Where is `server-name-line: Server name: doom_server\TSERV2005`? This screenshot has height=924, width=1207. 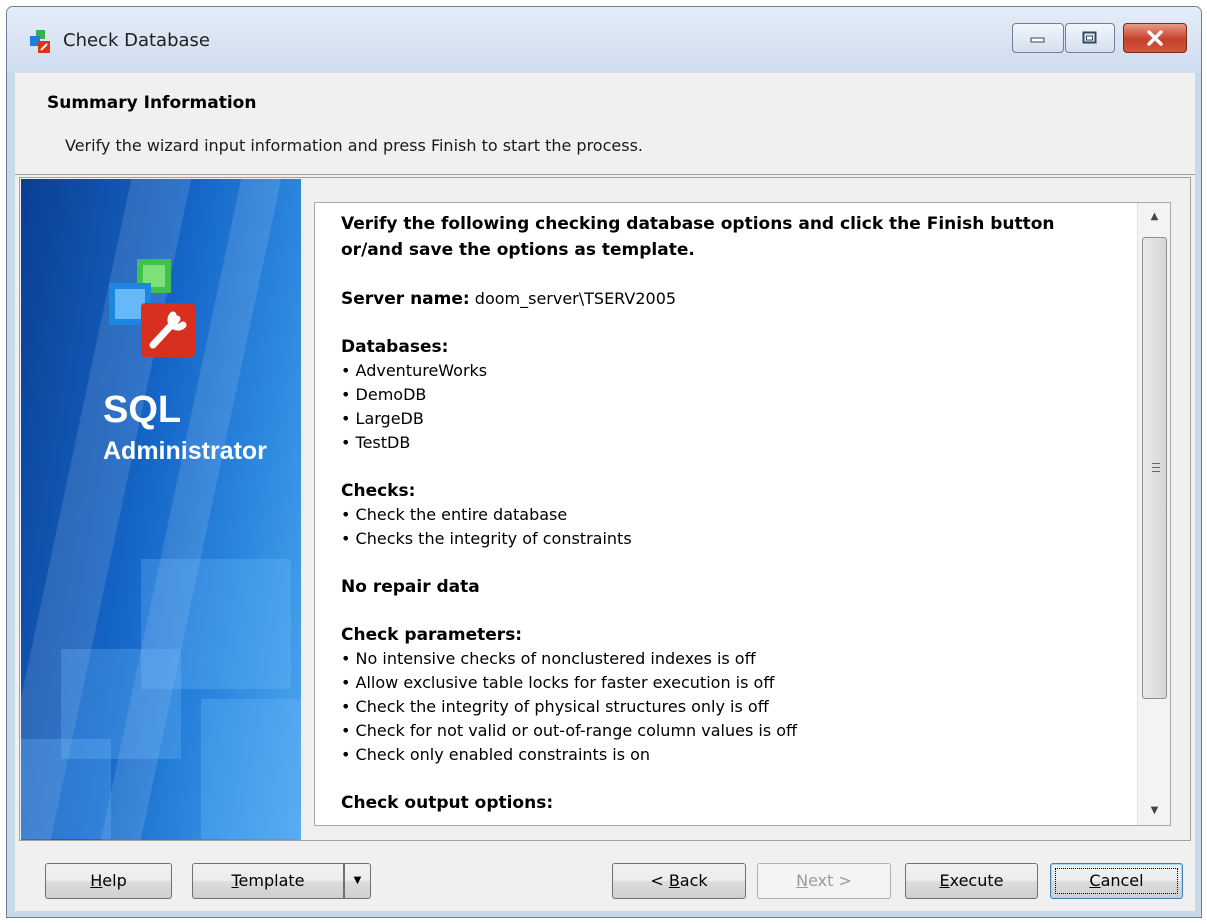
server-name-line: Server name: doom_server\TSERV2005 is located at coordinates (739, 299).